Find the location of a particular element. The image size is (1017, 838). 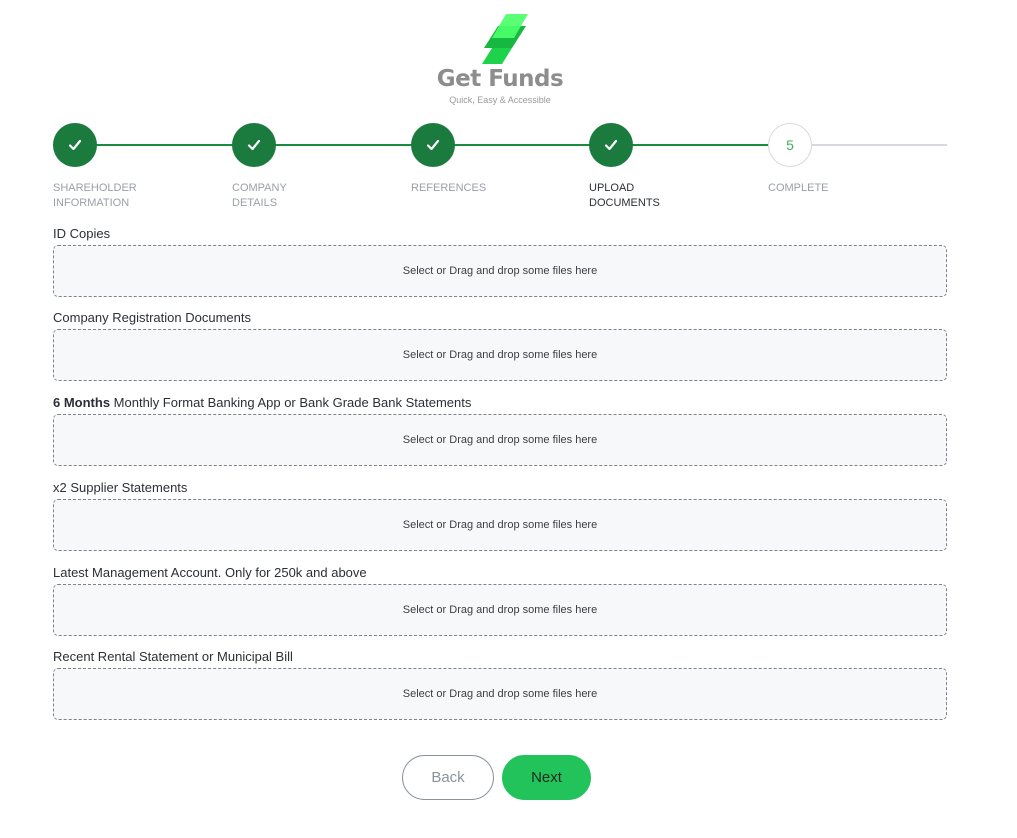

brand-logo: Get Funds Quick, Easy & Accessible is located at coordinates (500, 57).